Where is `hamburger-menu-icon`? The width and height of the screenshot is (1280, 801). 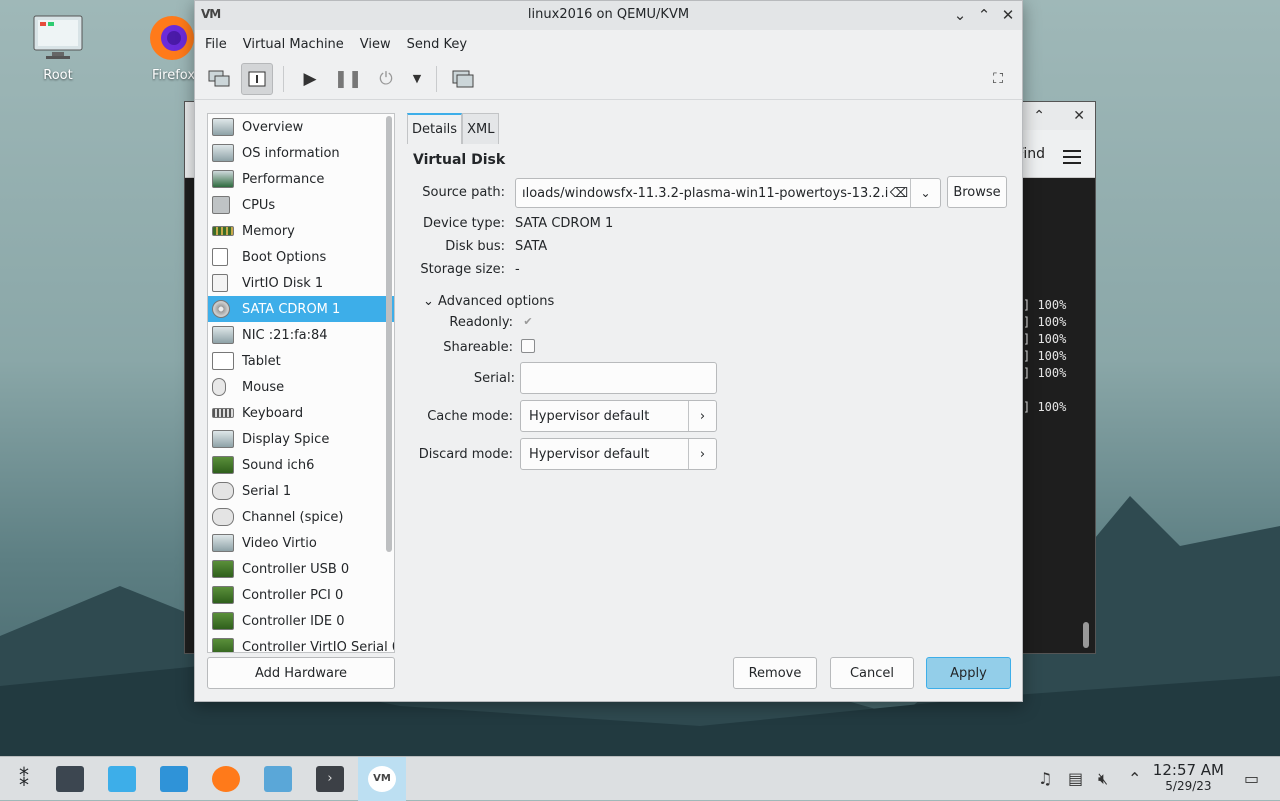
hamburger-menu-icon is located at coordinates (1072, 157).